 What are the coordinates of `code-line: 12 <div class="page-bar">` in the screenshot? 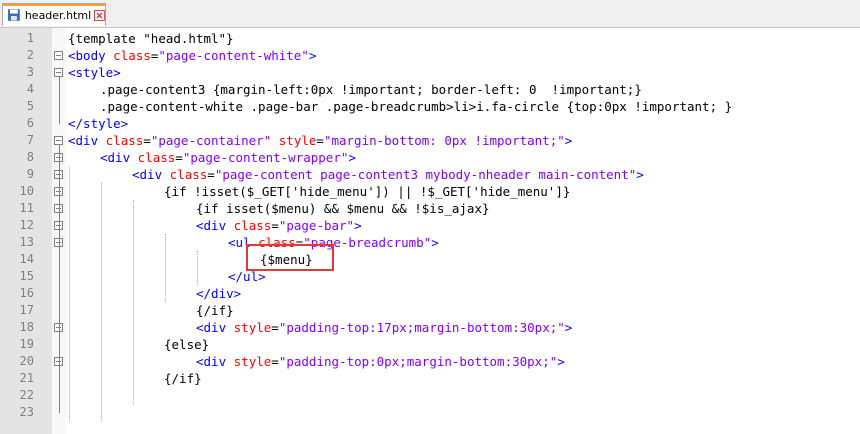 It's located at (430, 225).